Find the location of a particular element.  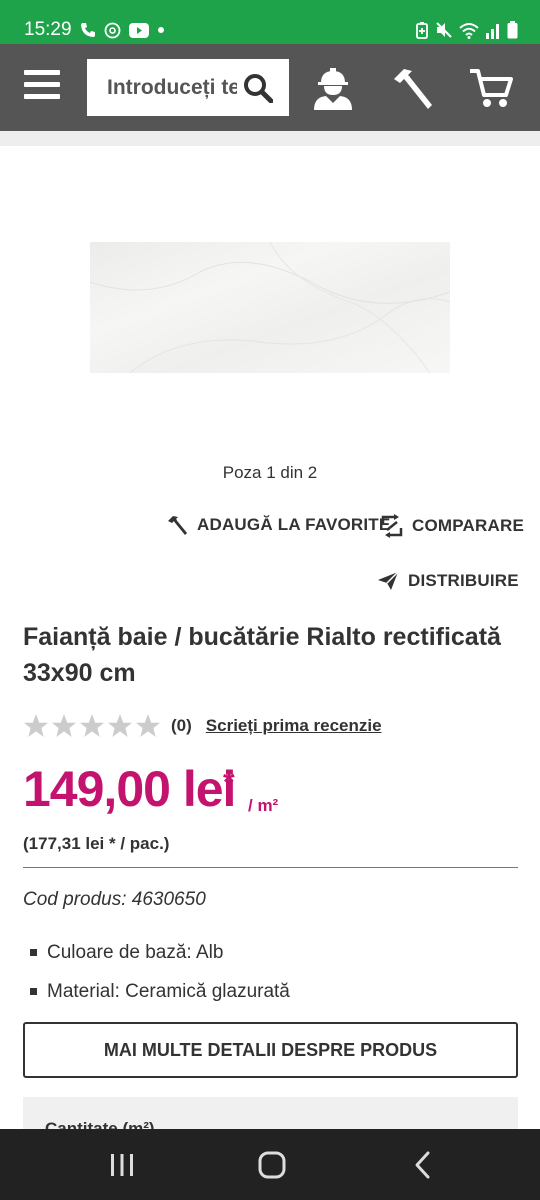

share-label: Distribuire is located at coordinates (463, 580).